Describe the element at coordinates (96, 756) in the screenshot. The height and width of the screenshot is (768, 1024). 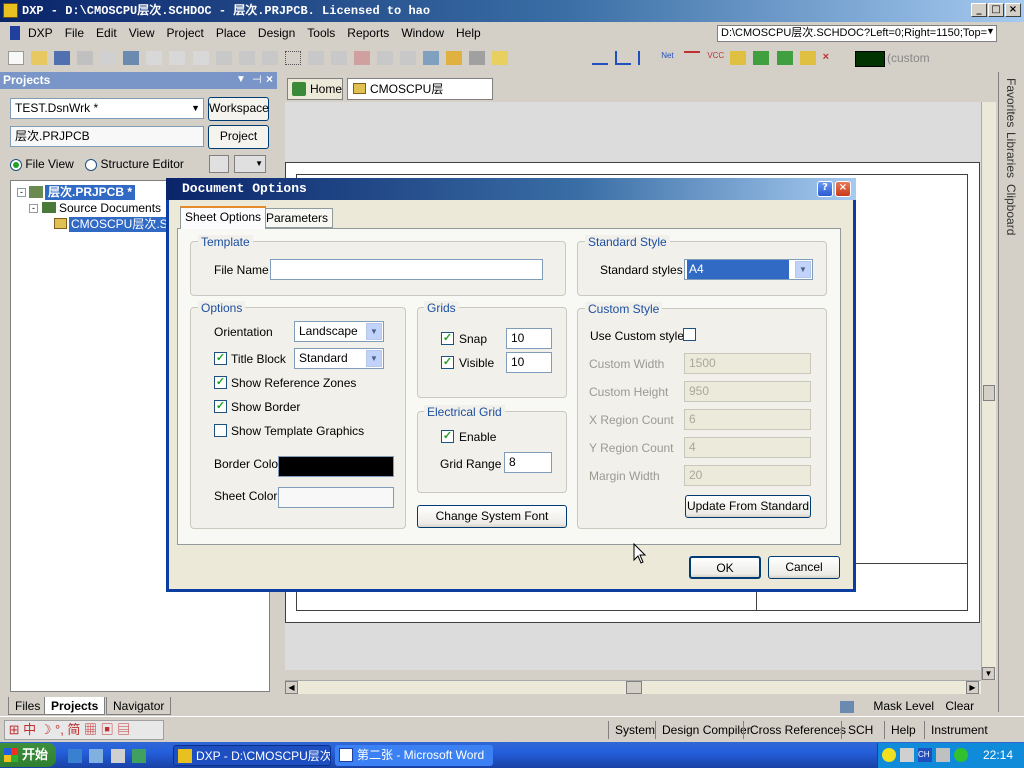
I see `outlook-icon` at that location.